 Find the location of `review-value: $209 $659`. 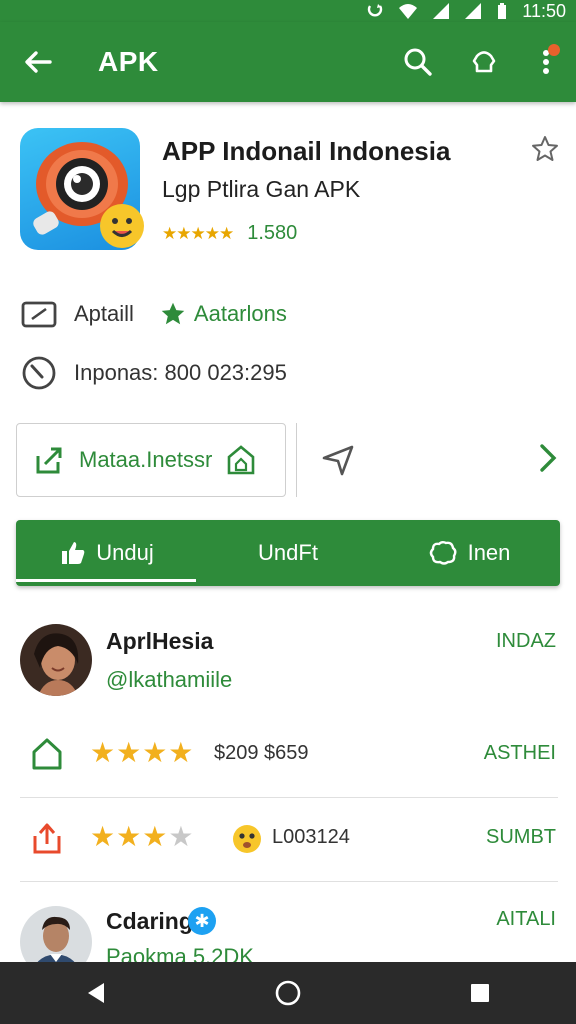

review-value: $209 $659 is located at coordinates (261, 753).